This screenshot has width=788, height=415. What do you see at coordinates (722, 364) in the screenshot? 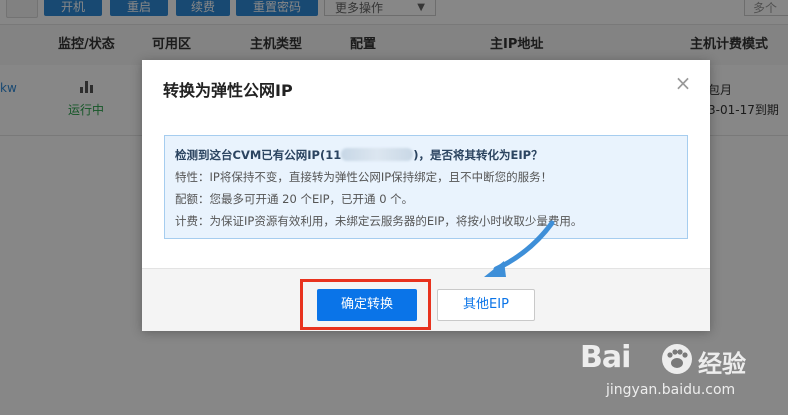
I see `watermark-brand: 经验` at bounding box center [722, 364].